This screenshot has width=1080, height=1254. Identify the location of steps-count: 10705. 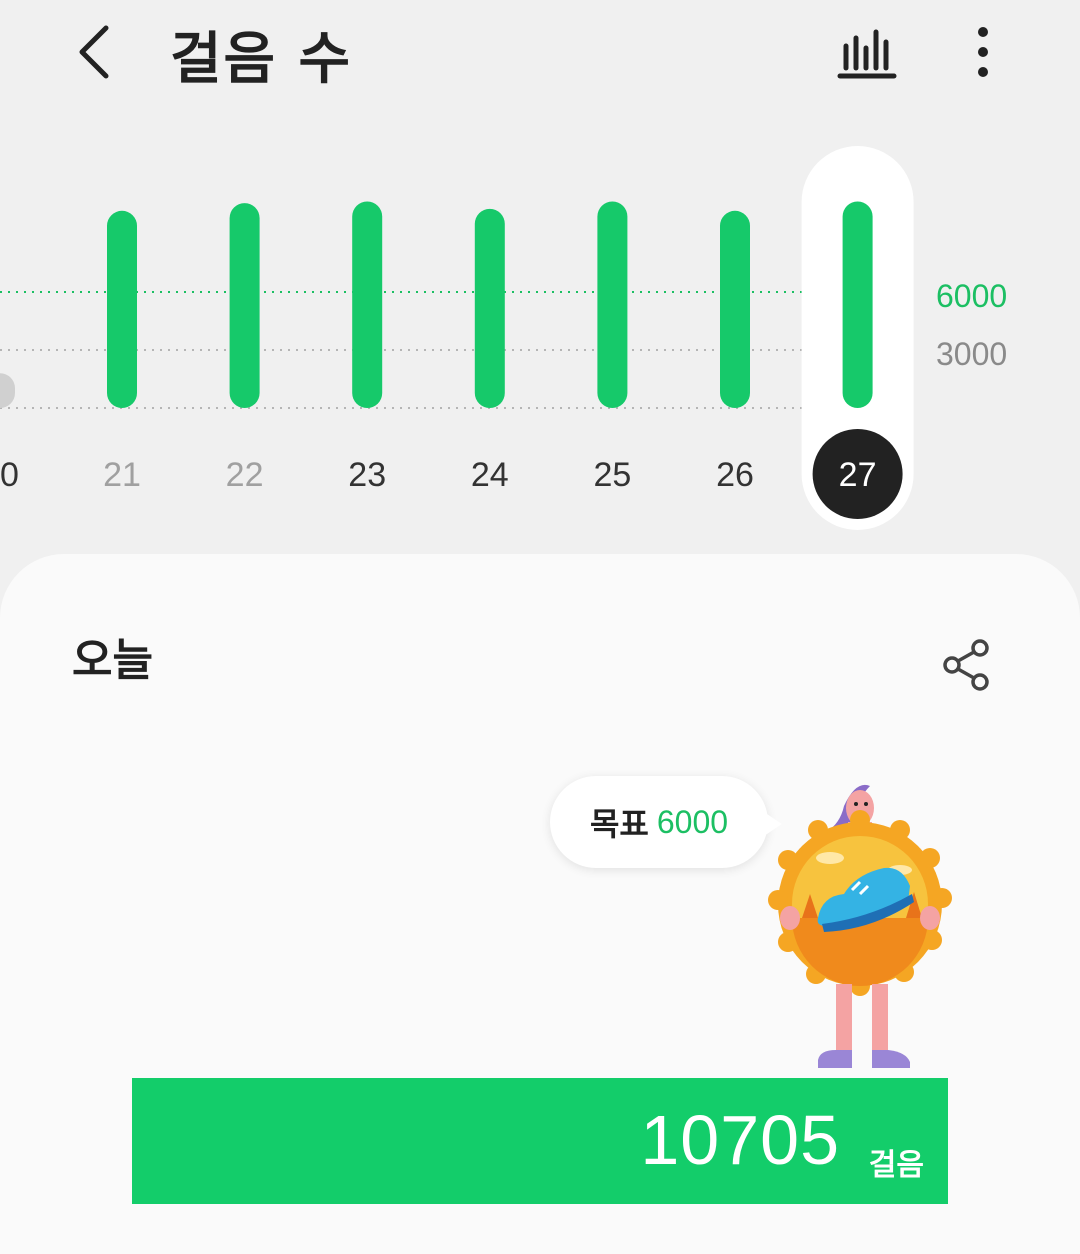
(740, 1140).